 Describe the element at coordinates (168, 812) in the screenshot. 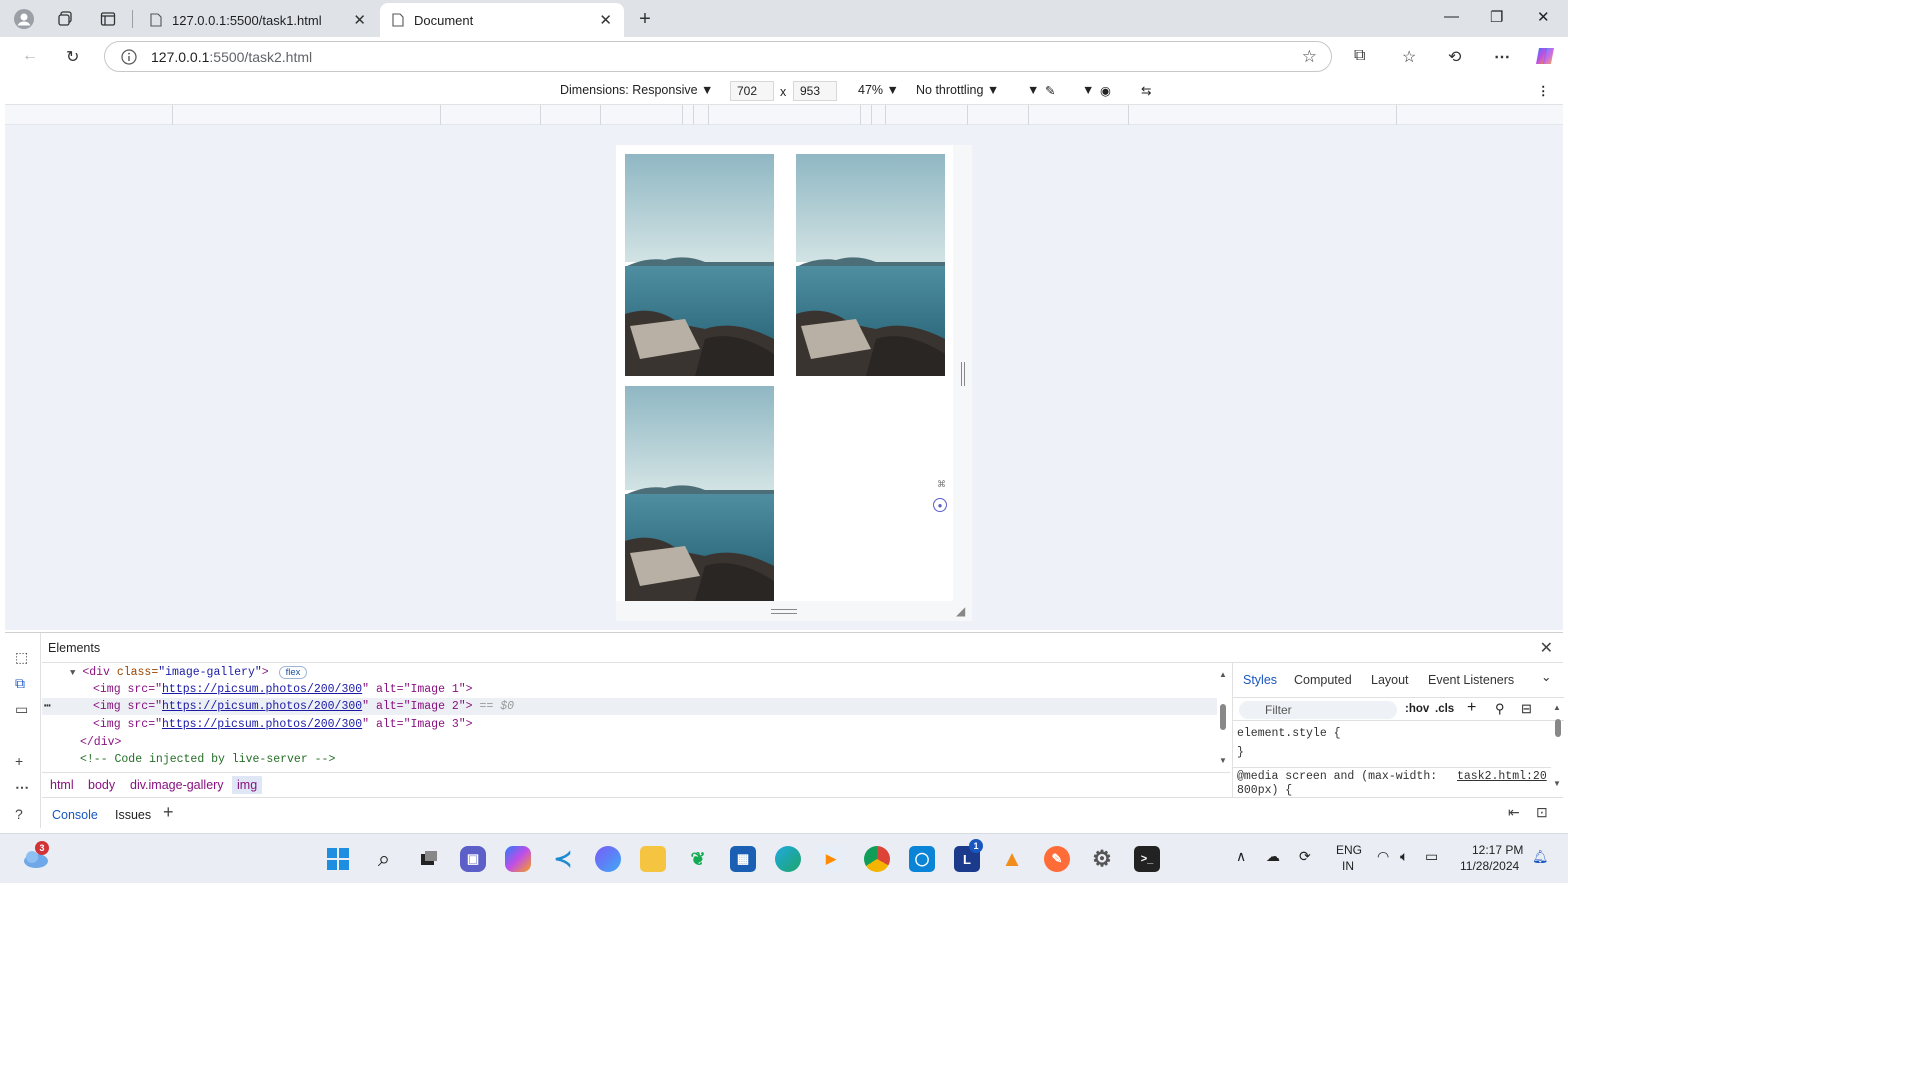

I see `add-drawer-tab-icon: +` at that location.